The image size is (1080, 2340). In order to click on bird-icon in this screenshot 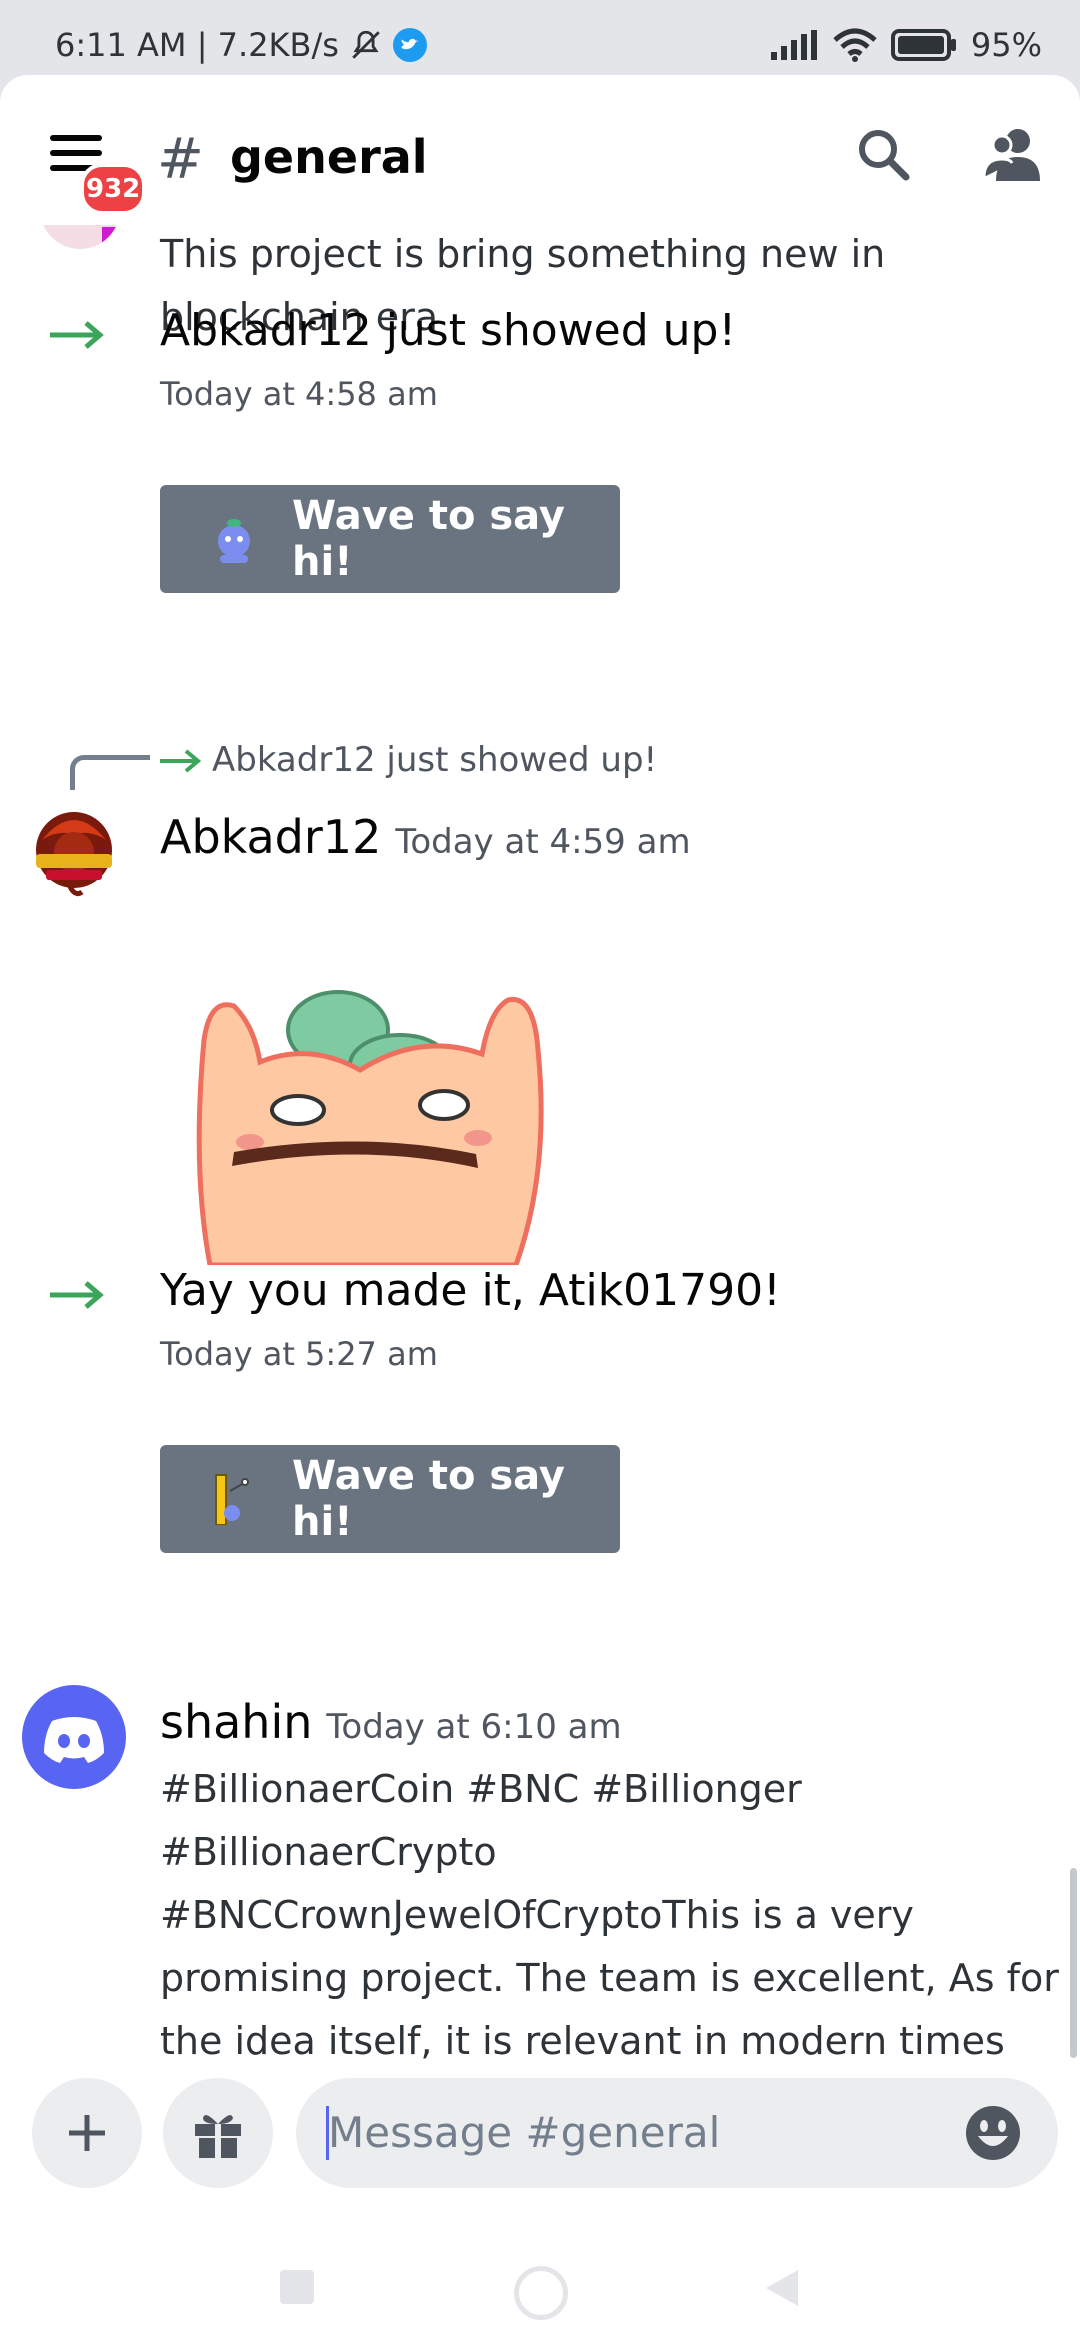, I will do `click(409, 45)`.